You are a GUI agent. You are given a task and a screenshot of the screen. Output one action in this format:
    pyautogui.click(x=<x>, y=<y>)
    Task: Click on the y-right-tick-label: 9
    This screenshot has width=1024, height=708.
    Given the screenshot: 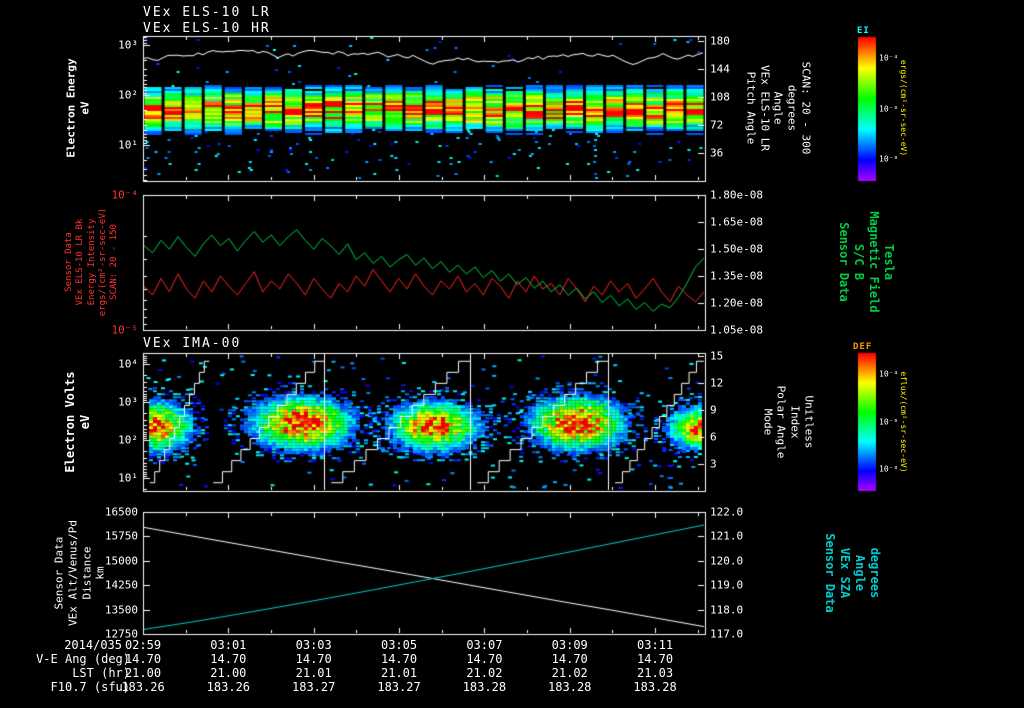 What is the action you would take?
    pyautogui.click(x=713, y=410)
    